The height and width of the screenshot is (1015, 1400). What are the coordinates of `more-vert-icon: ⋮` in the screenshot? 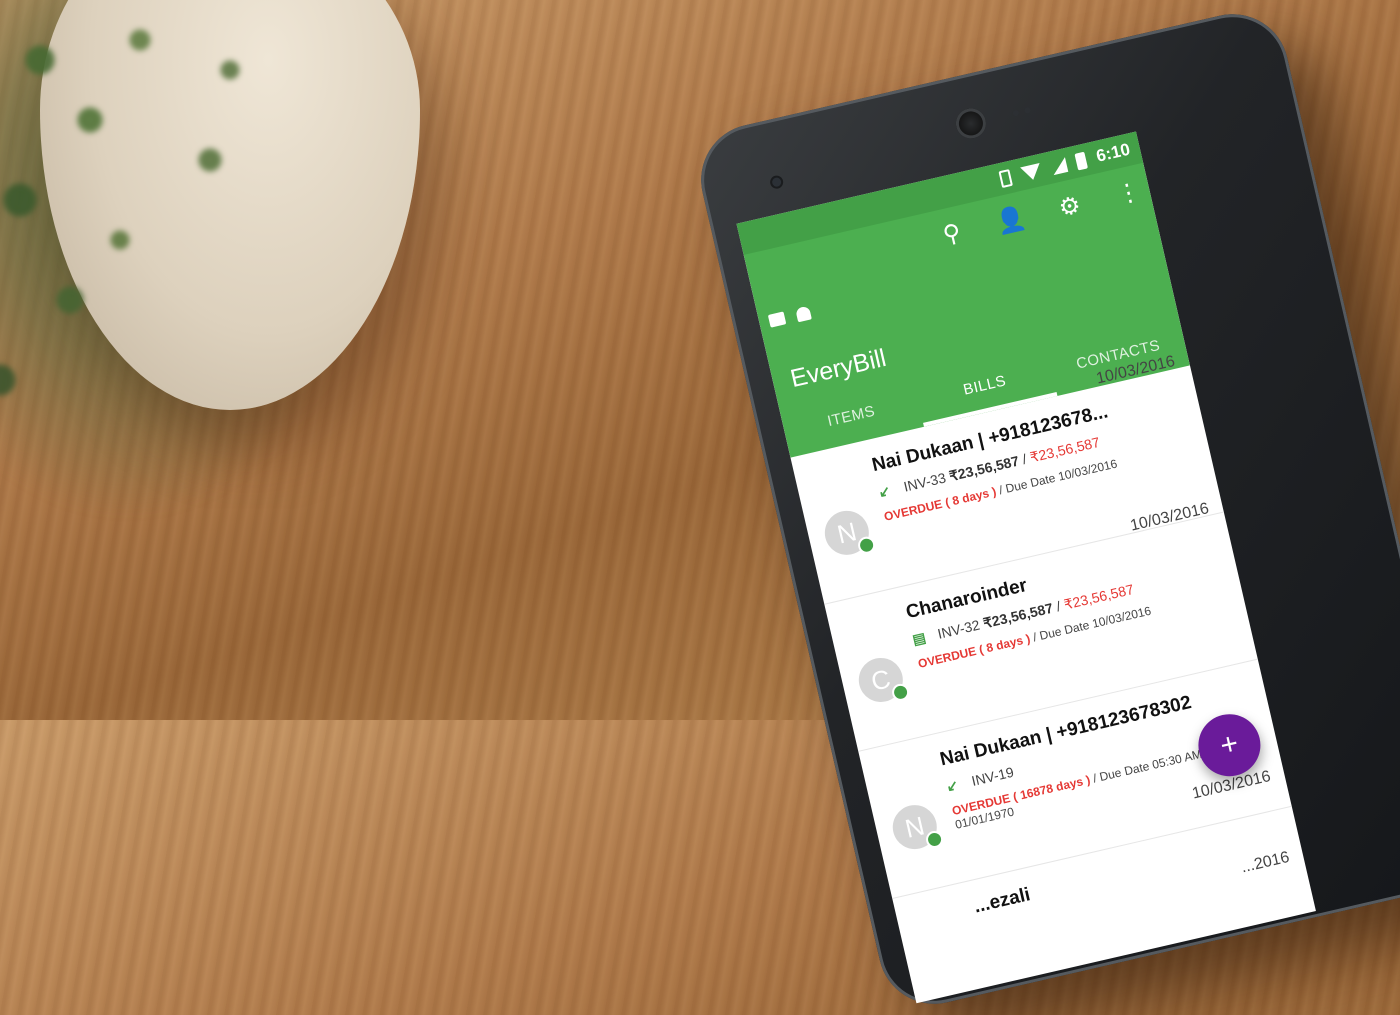 It's located at (1129, 194).